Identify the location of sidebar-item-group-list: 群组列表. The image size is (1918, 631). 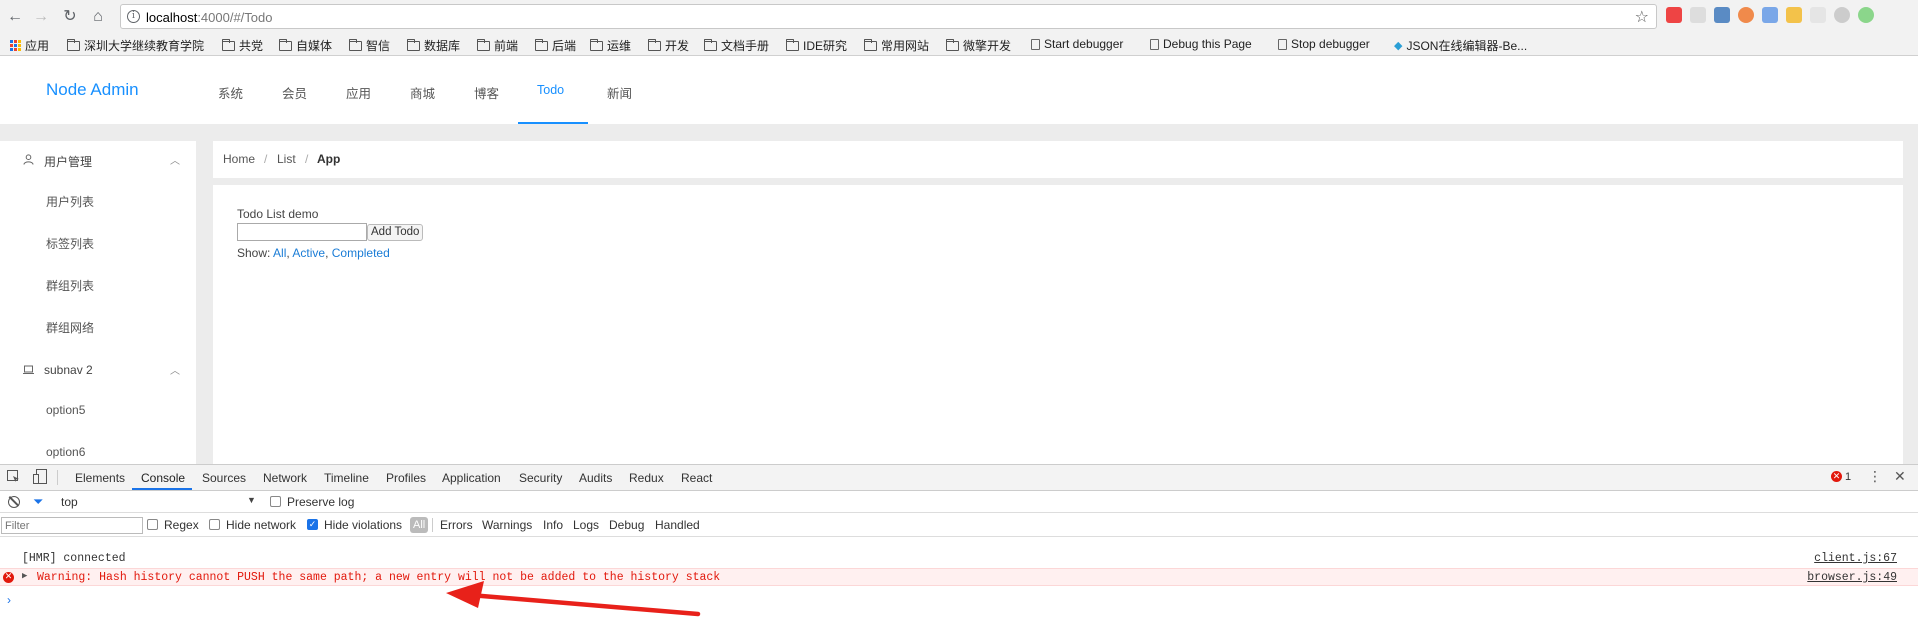
(70, 285).